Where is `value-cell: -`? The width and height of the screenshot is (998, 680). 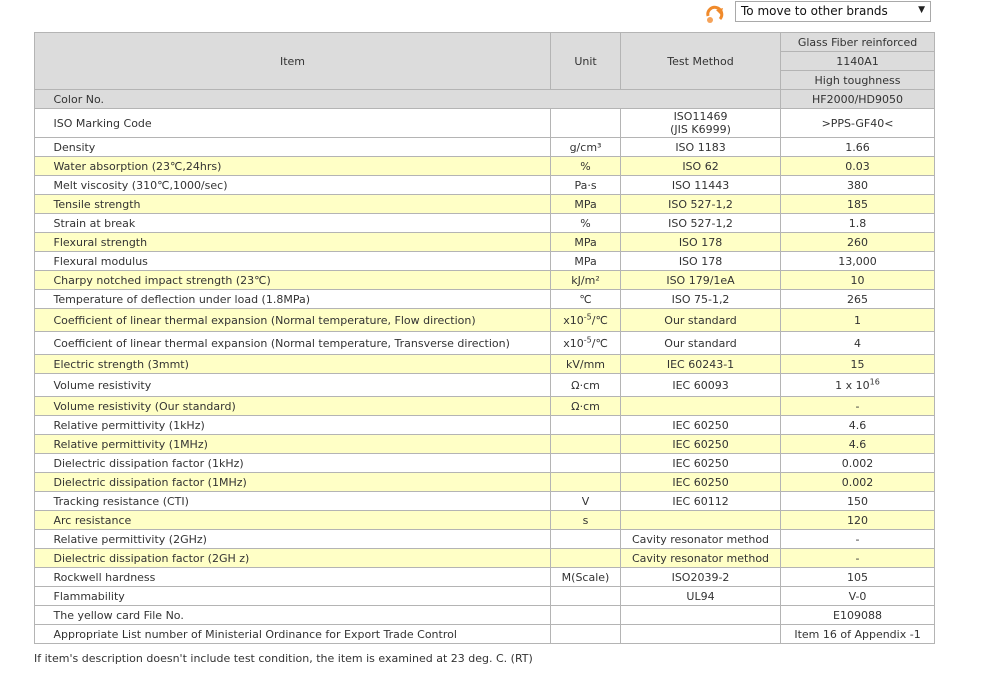
value-cell: - is located at coordinates (858, 539).